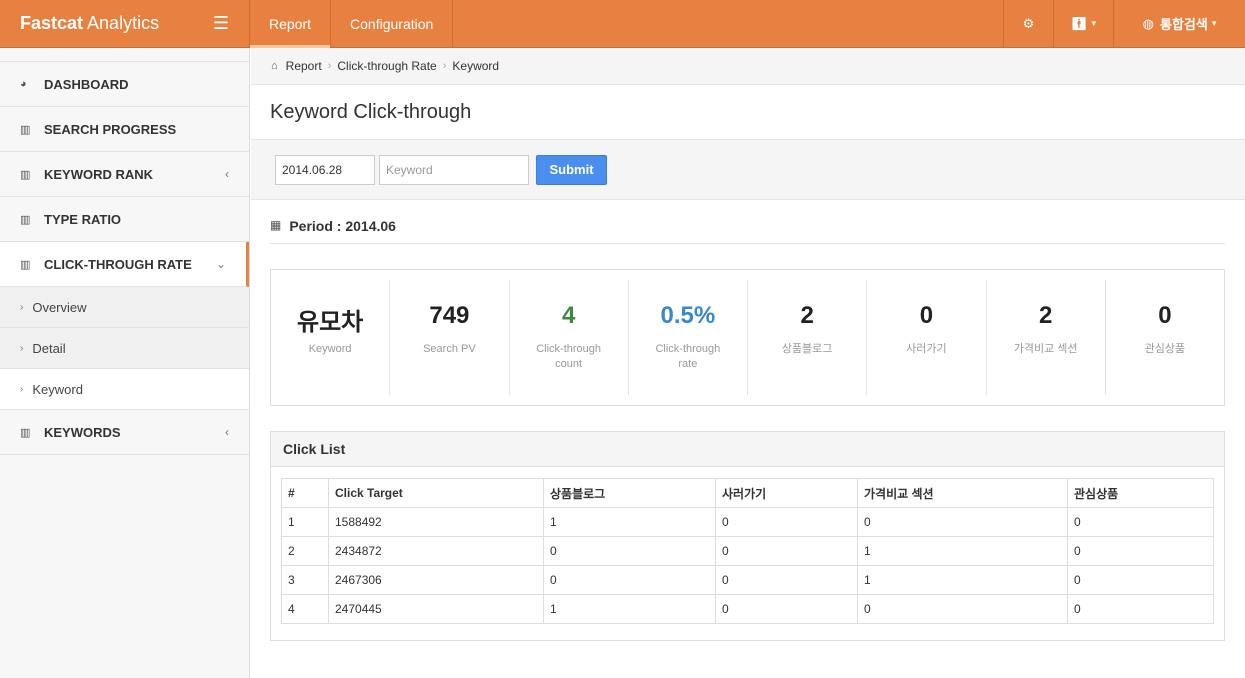 This screenshot has width=1245, height=678. I want to click on gear-icon: ⚙, so click(1028, 23).